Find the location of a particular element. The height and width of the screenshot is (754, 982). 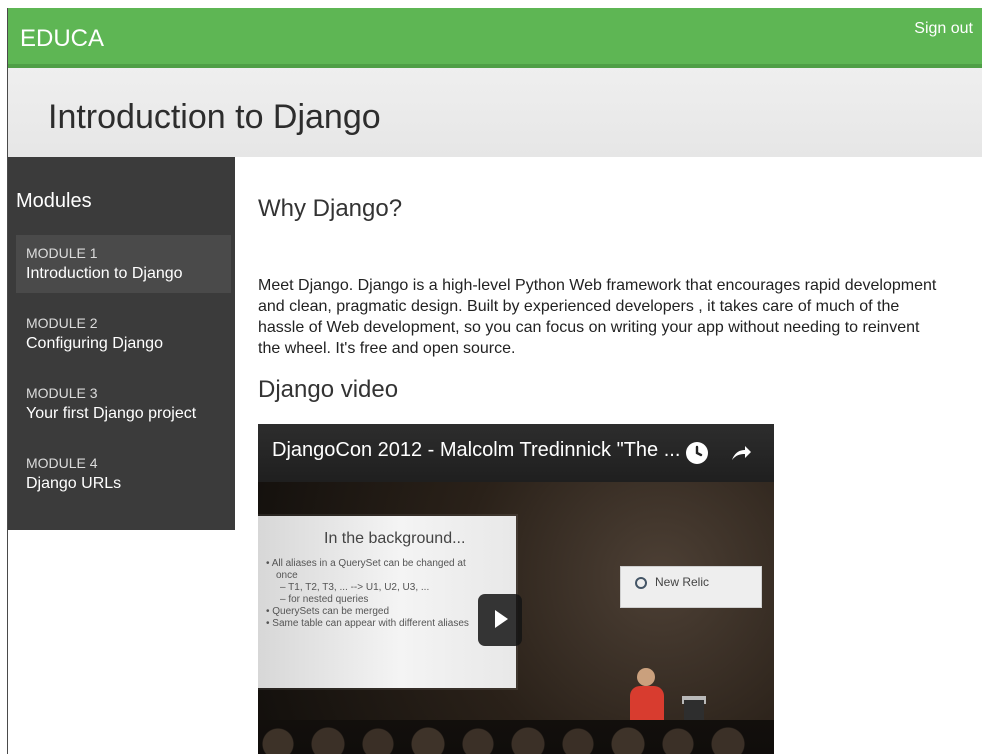

clock-icon is located at coordinates (697, 453).